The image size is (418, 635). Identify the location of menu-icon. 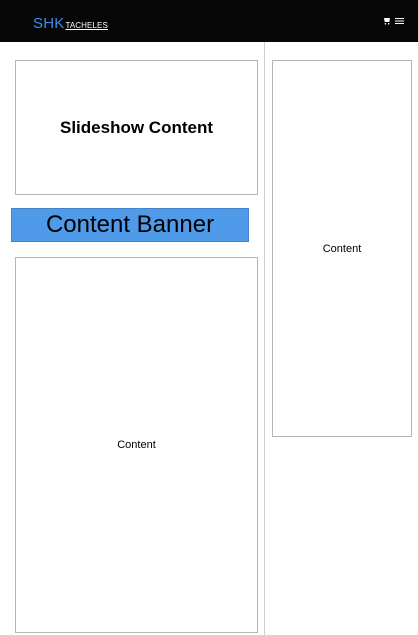
(399, 21).